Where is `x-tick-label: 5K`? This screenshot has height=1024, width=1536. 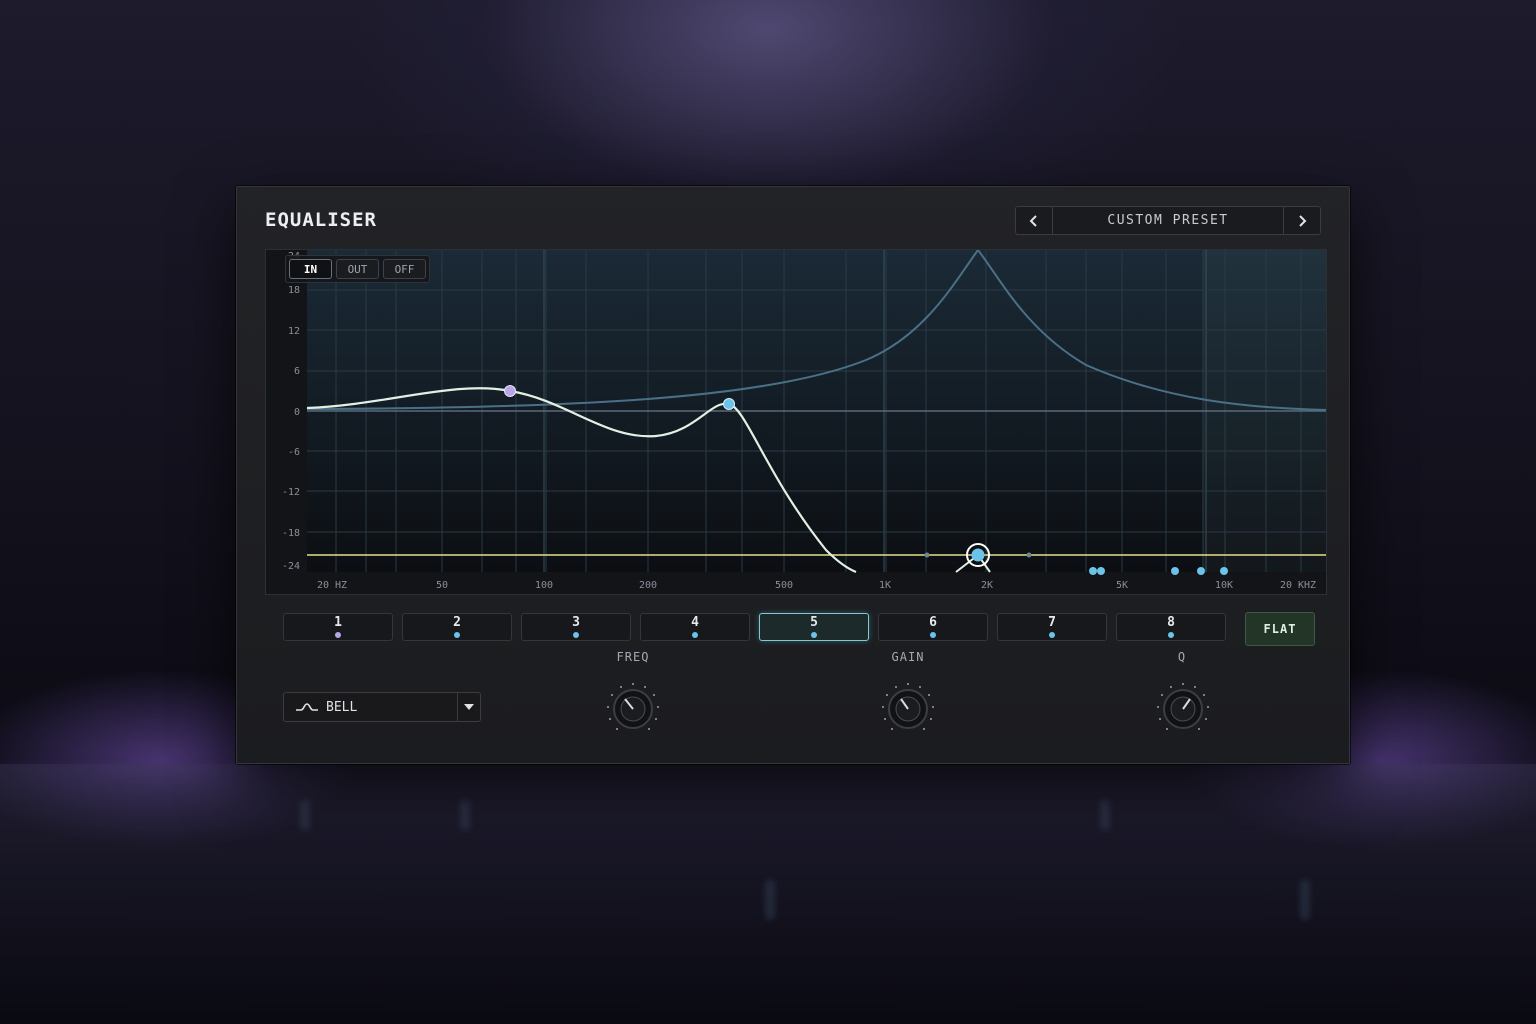
x-tick-label: 5K is located at coordinates (1122, 585).